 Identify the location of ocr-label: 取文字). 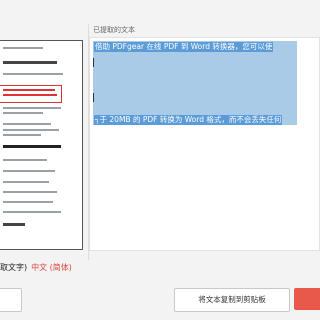
(14, 267).